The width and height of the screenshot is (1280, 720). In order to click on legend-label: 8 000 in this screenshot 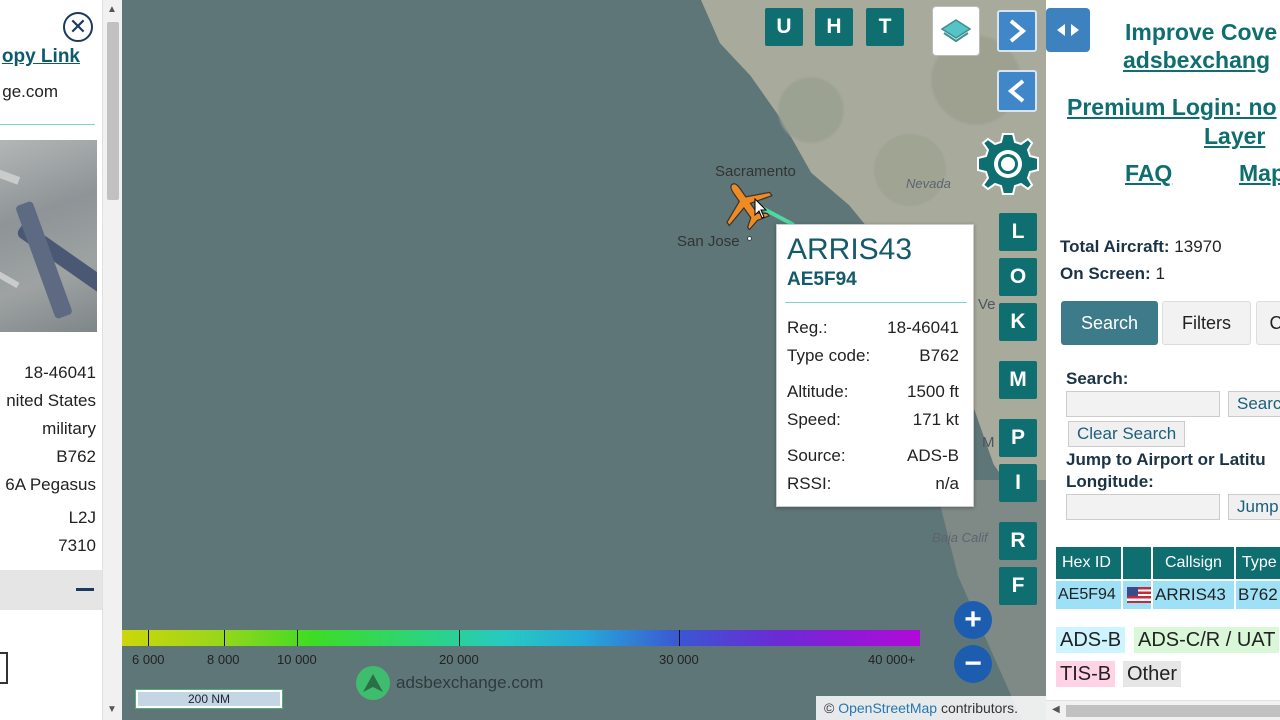, I will do `click(223, 659)`.